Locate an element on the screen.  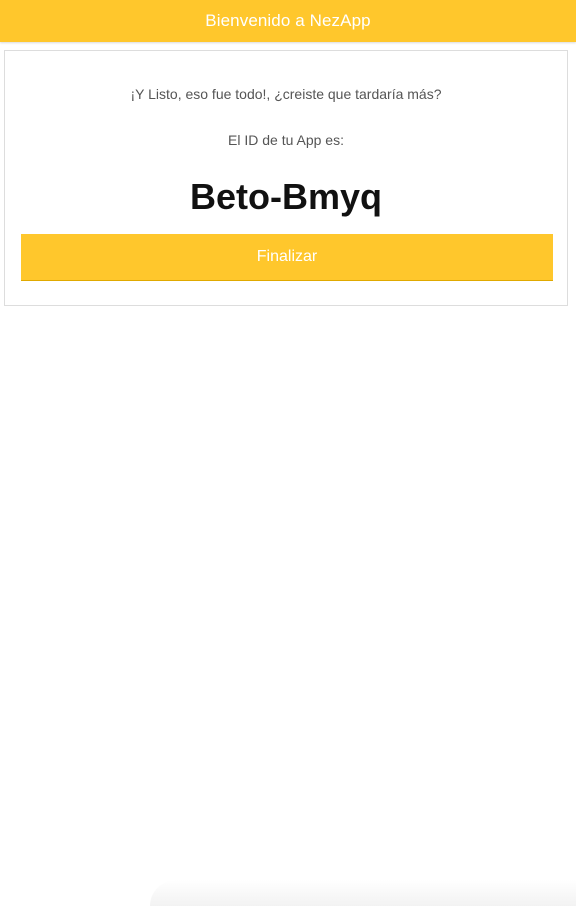
app-id-label: El ID de tu App es: is located at coordinates (286, 140).